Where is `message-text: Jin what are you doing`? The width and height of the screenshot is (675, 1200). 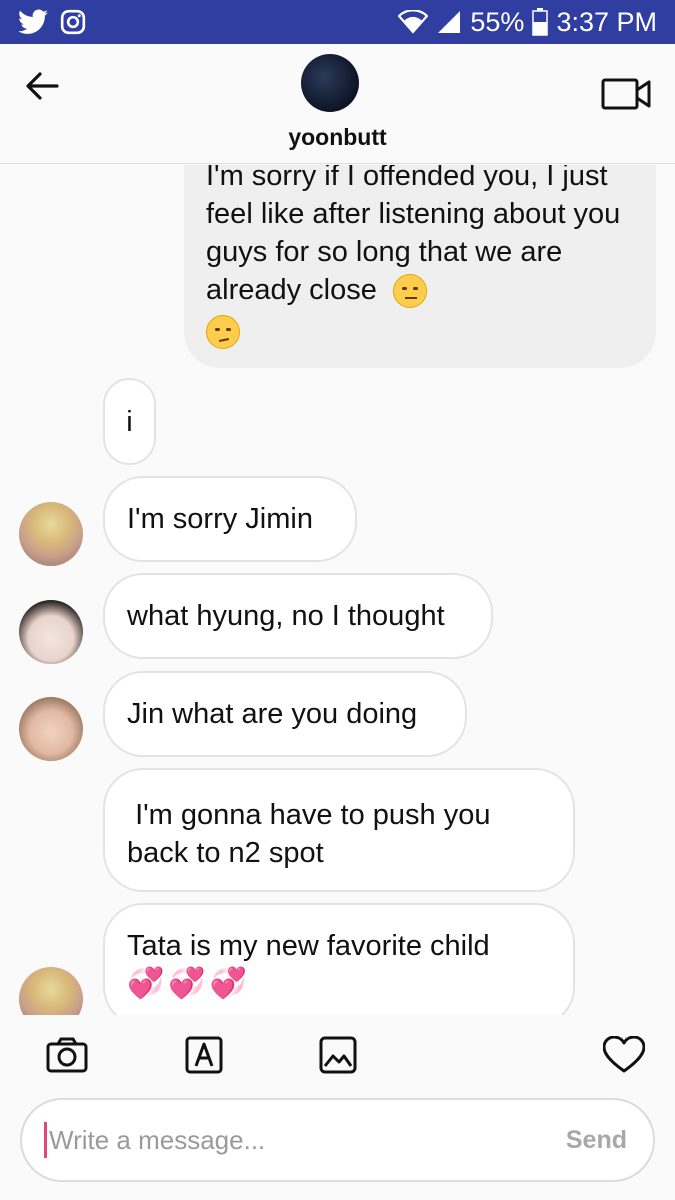
message-text: Jin what are you doing is located at coordinates (272, 714).